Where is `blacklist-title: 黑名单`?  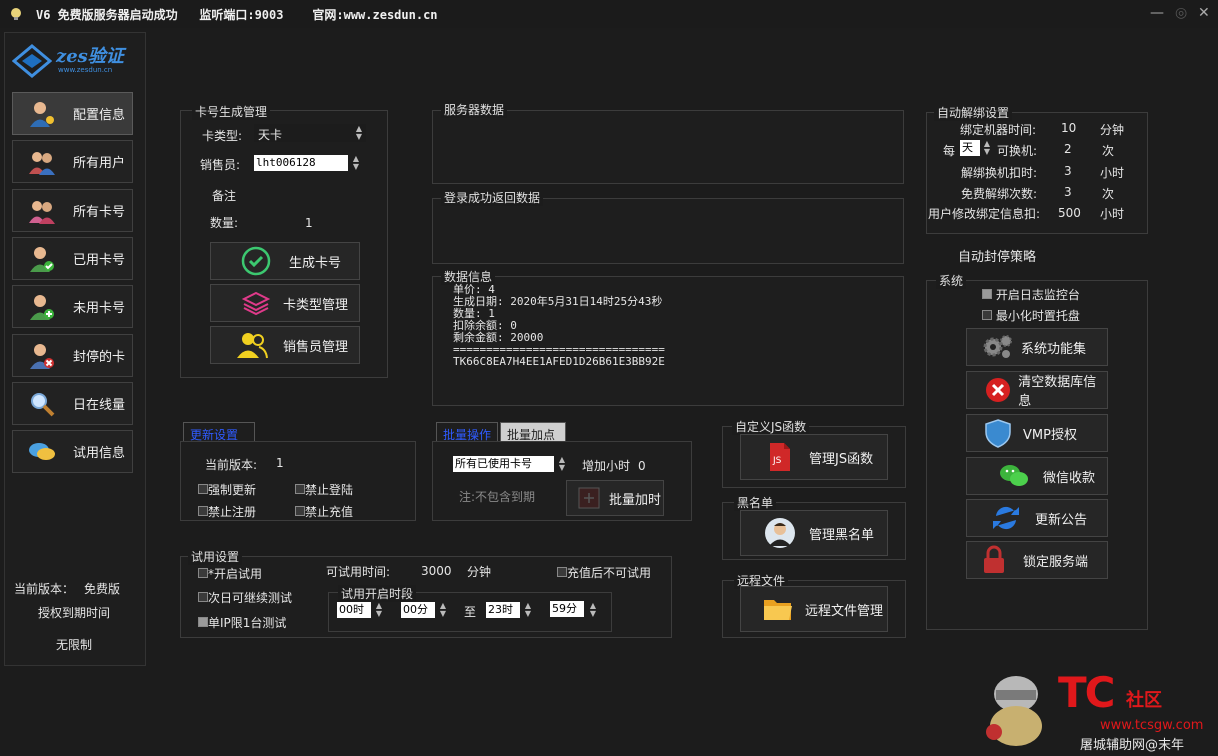 blacklist-title: 黑名单 is located at coordinates (755, 502).